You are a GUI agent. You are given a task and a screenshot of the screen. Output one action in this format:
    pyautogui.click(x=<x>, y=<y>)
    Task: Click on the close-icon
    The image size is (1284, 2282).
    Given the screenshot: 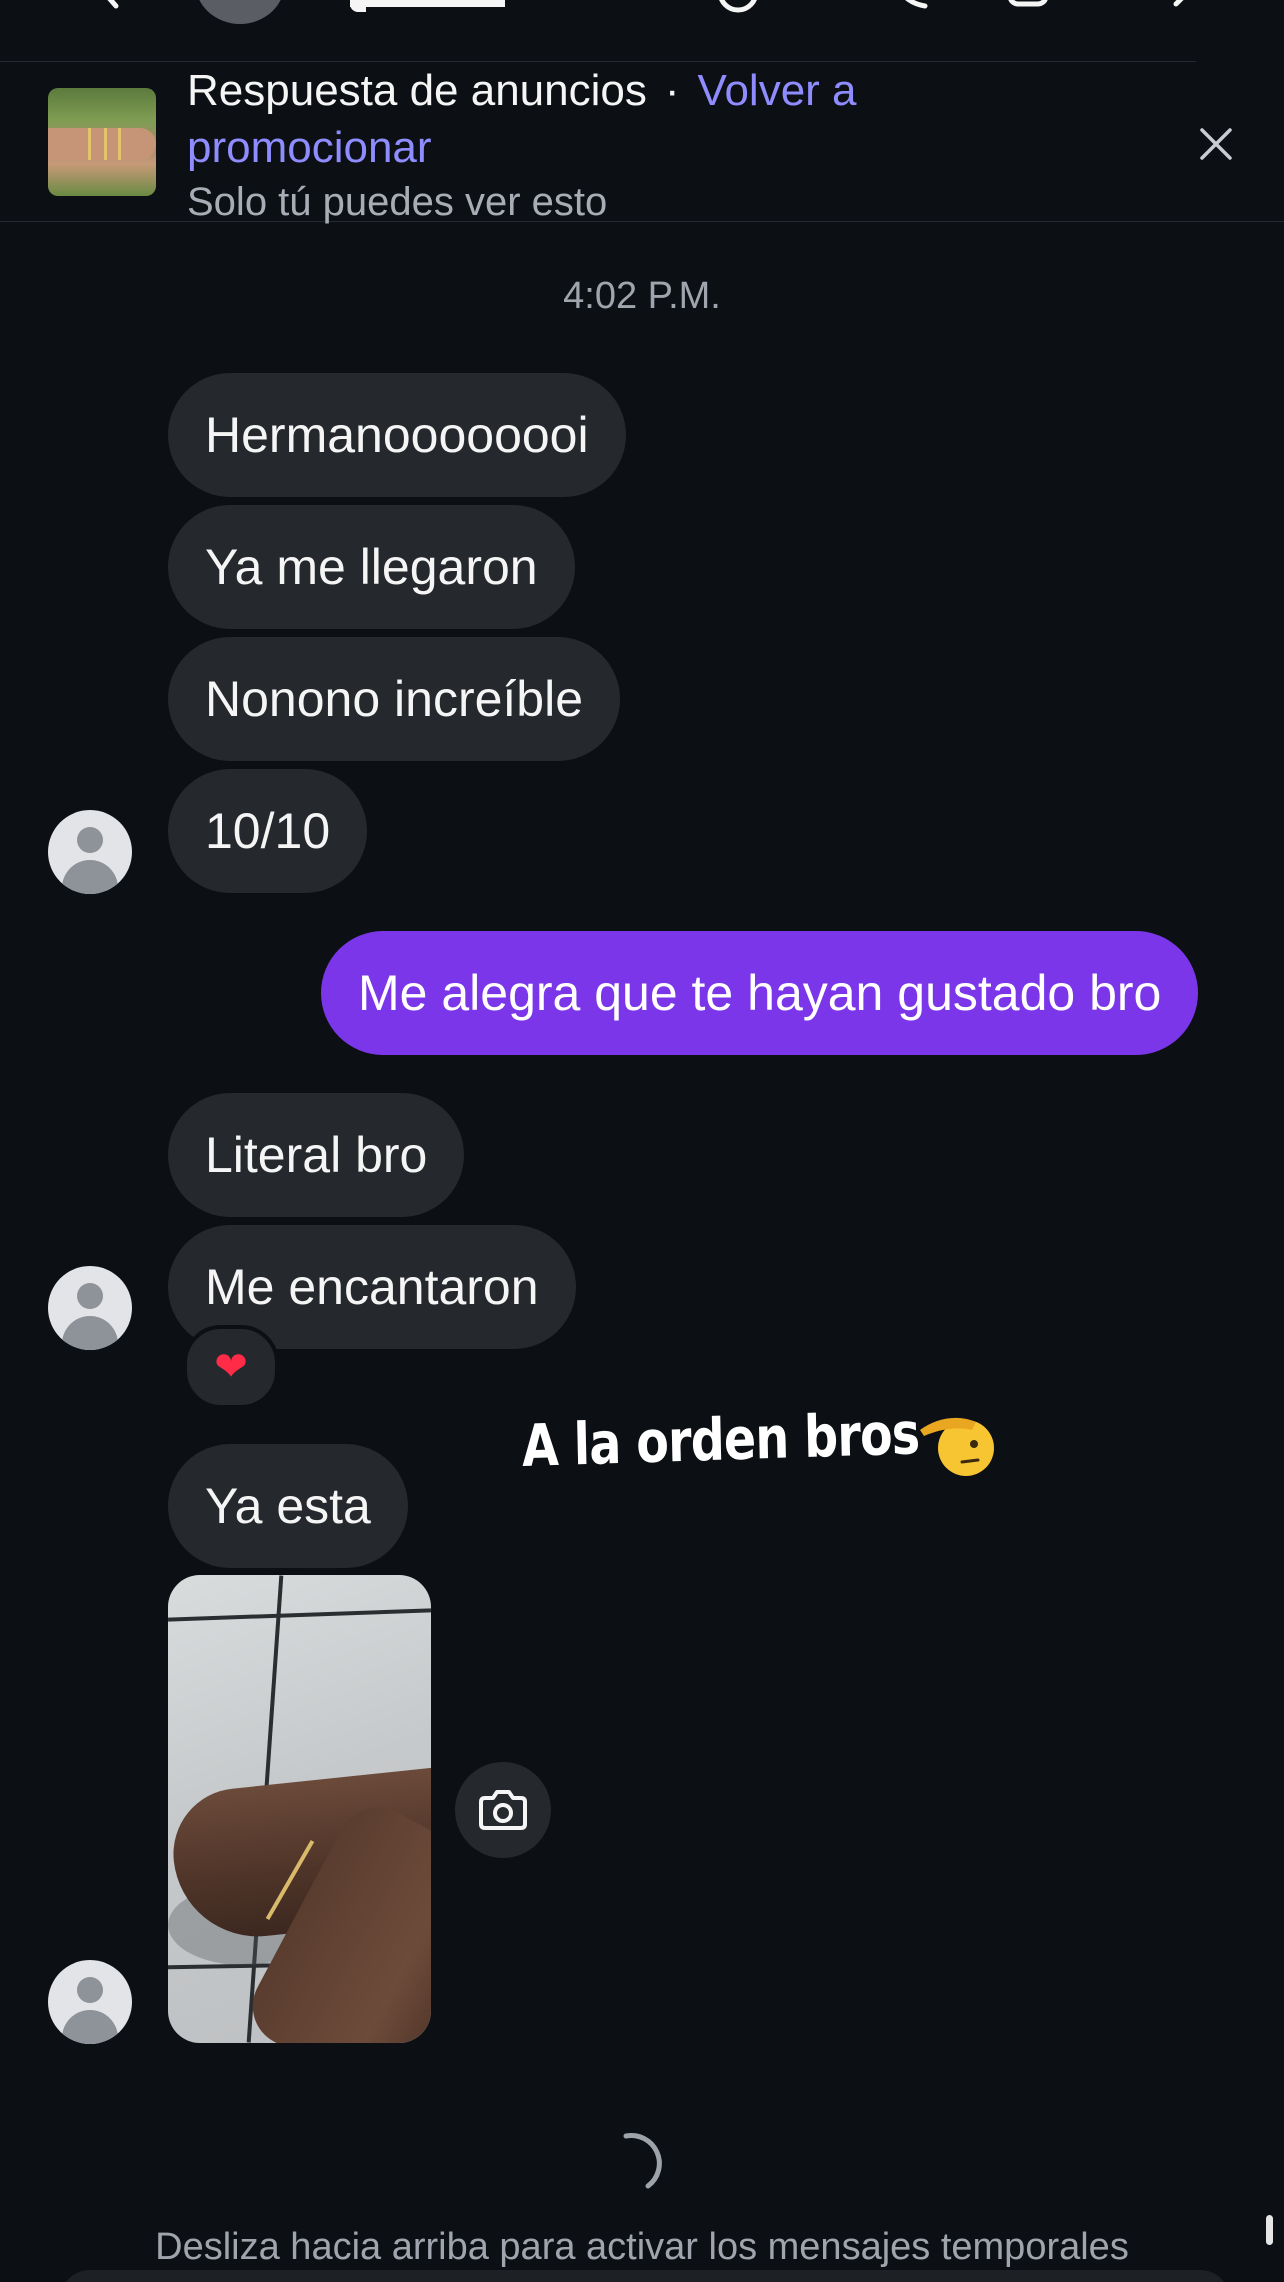 What is the action you would take?
    pyautogui.click(x=1216, y=144)
    